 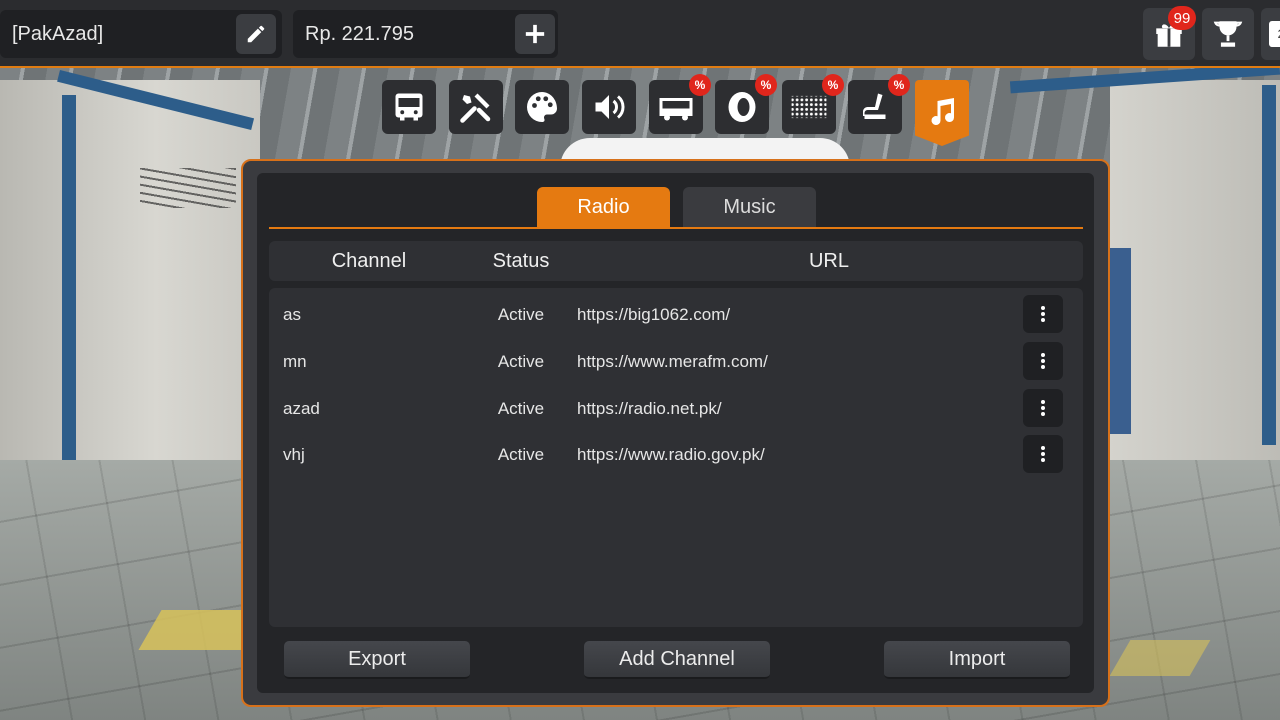 I want to click on channel-url: https://www.merafm.com/, so click(x=672, y=361).